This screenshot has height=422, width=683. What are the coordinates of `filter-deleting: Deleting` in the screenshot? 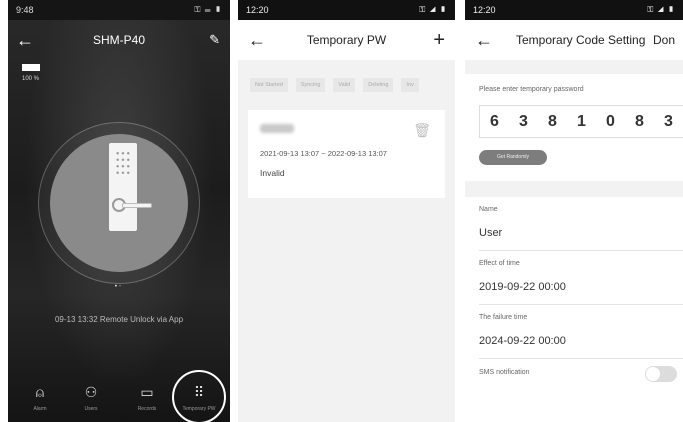 It's located at (378, 85).